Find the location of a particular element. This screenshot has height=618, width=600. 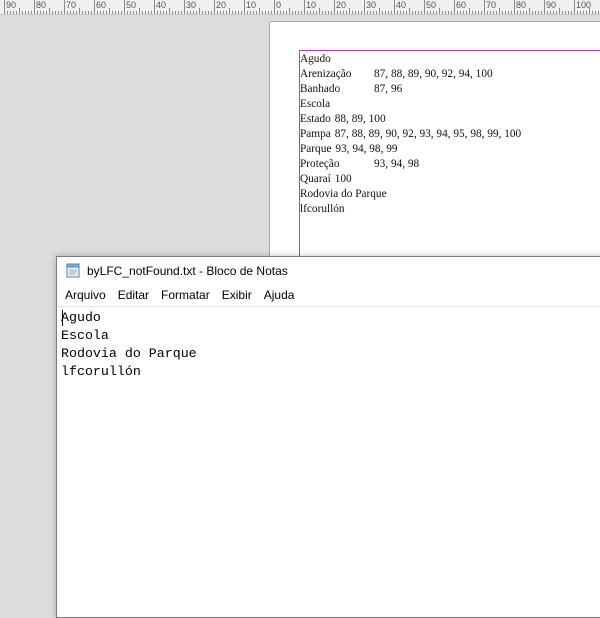

ruler-label: 10 is located at coordinates (311, 5).